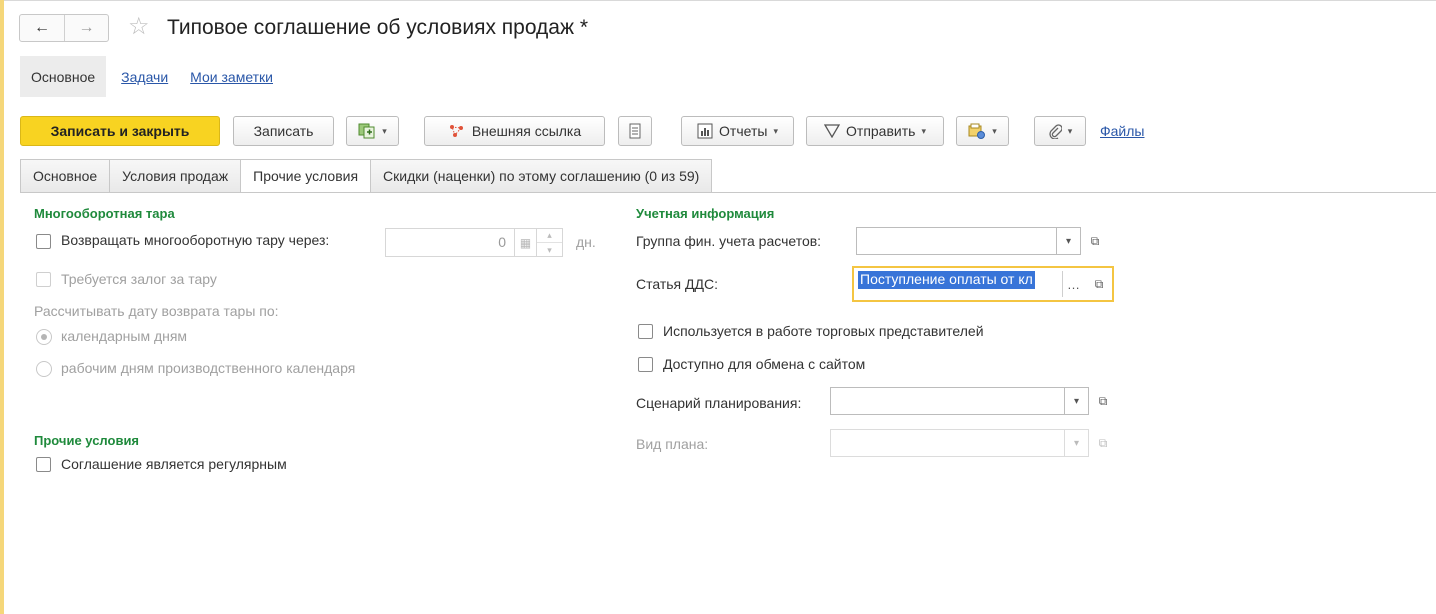 The image size is (1436, 614). What do you see at coordinates (719, 403) in the screenshot?
I see `scenario-label: Сценарий планирования:` at bounding box center [719, 403].